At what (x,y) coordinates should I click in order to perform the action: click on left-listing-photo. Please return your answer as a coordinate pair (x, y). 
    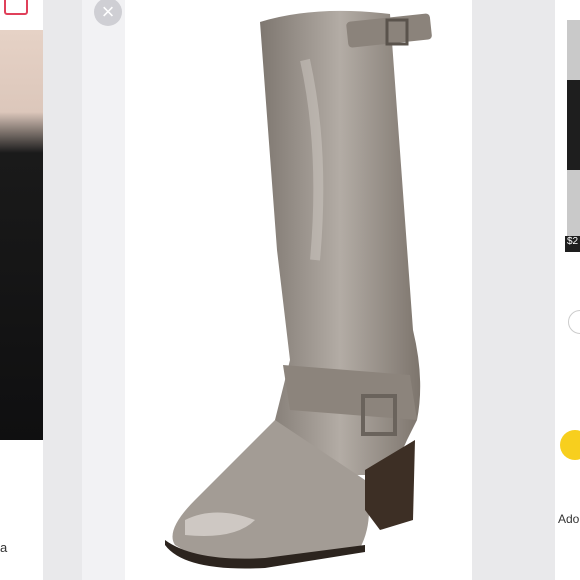
    Looking at the image, I should click on (21, 235).